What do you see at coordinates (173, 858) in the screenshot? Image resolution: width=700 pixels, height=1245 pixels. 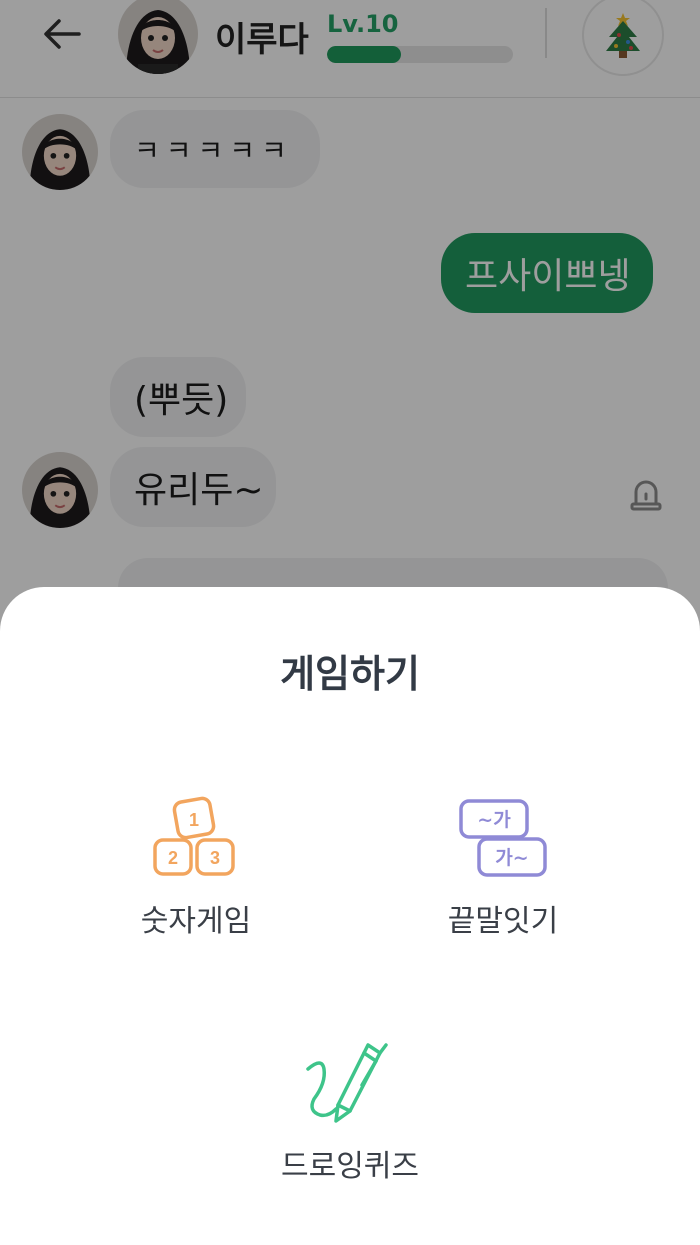 I see `number-icon-digit: 2` at bounding box center [173, 858].